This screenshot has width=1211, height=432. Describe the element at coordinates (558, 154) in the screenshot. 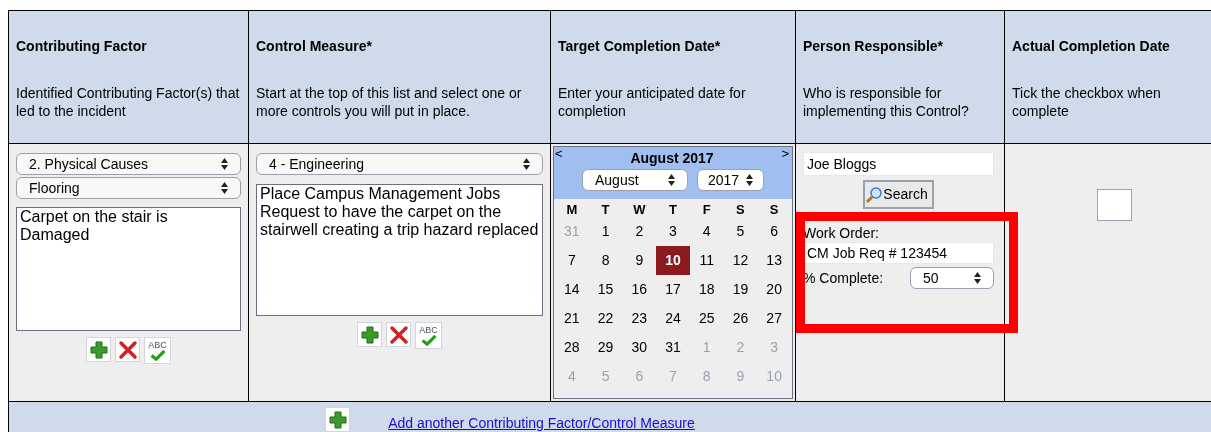

I see `previous-month-button: <` at that location.